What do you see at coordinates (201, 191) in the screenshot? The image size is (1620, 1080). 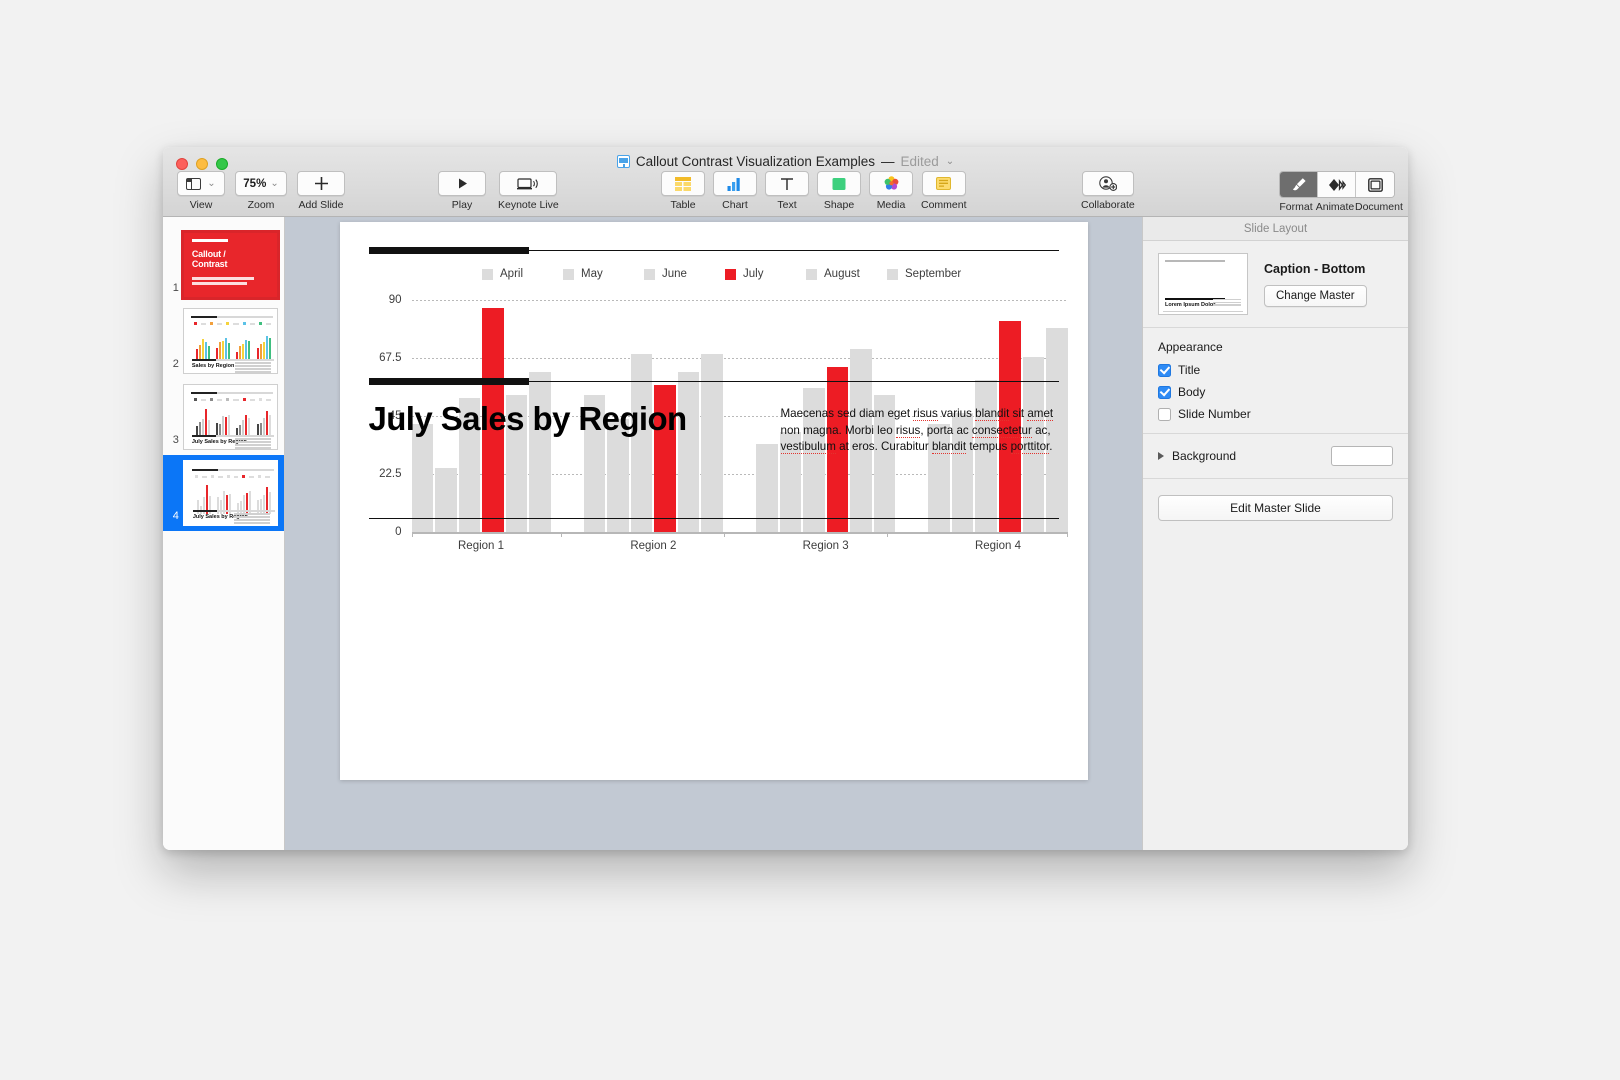 I see `view-button: ⌄ View` at bounding box center [201, 191].